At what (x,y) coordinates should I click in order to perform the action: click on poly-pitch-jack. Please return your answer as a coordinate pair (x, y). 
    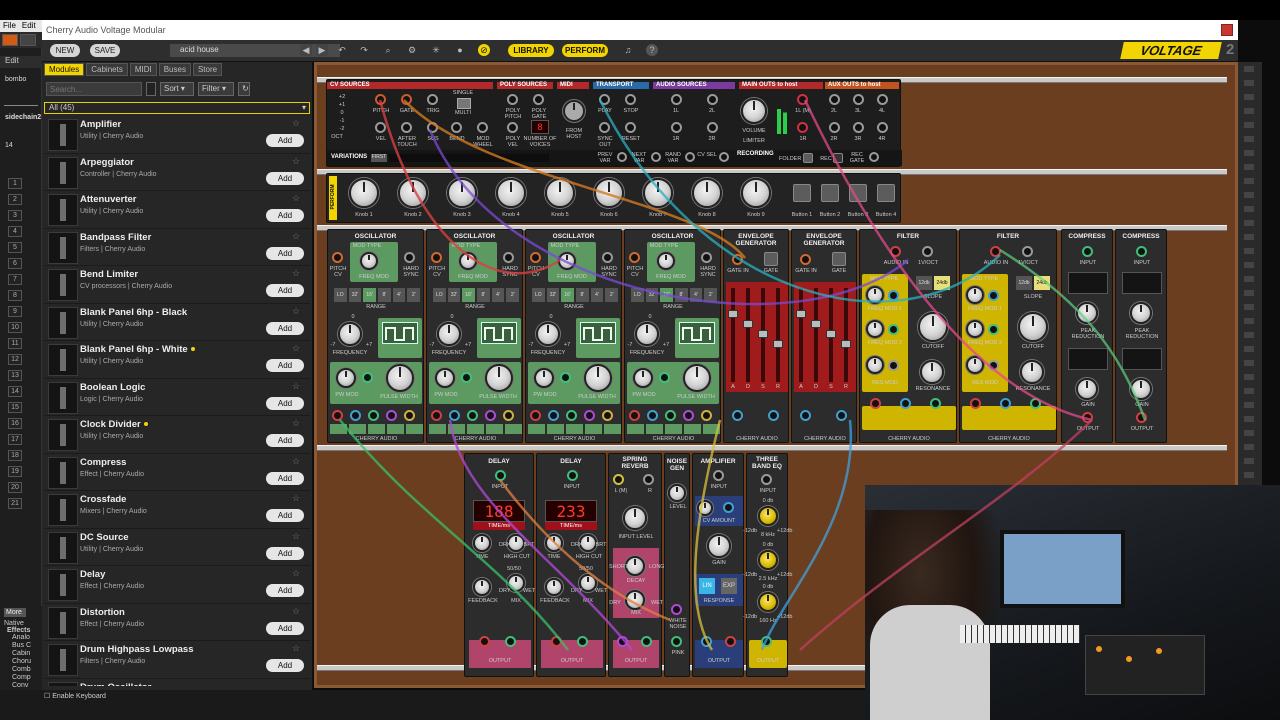
    Looking at the image, I should click on (512, 99).